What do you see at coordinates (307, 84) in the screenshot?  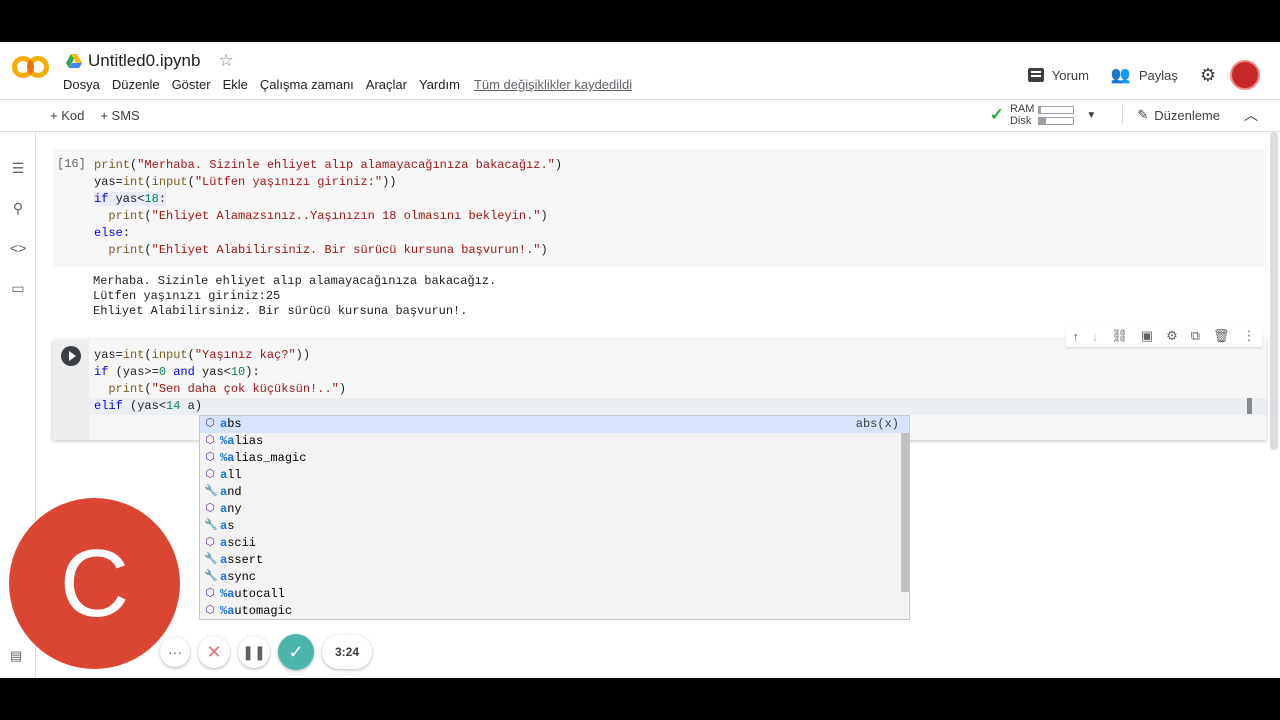 I see `menu-runtime: Çalışma zamanı` at bounding box center [307, 84].